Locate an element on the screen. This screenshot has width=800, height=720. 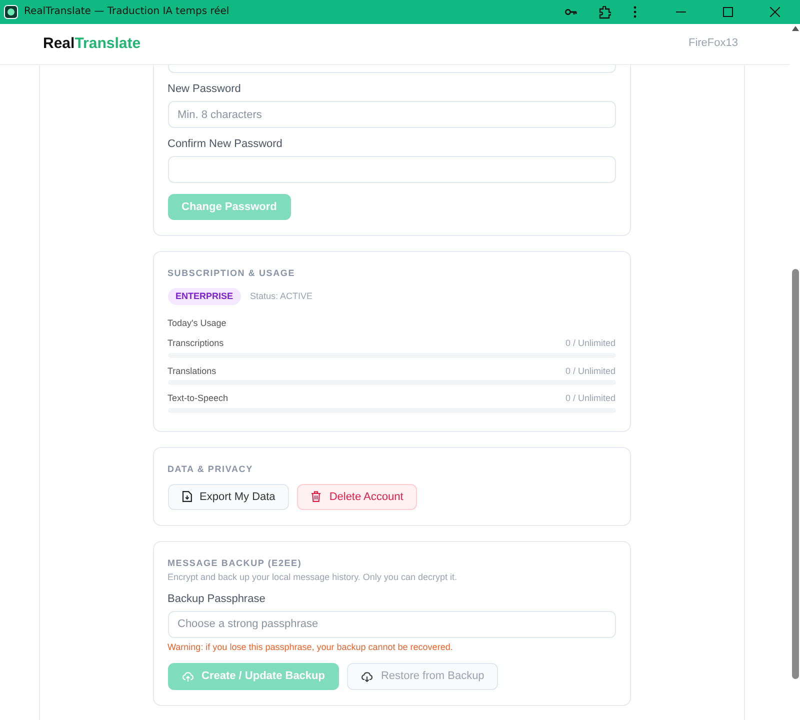
app-logo: RealTranslate is located at coordinates (92, 44).